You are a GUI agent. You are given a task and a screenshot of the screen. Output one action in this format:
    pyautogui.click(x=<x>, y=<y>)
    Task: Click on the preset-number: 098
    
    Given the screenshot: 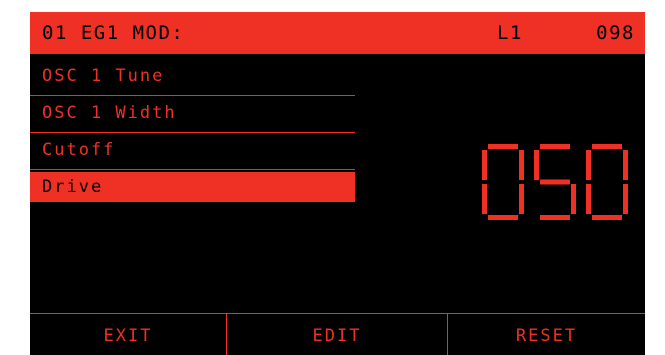 What is the action you would take?
    pyautogui.click(x=615, y=33)
    